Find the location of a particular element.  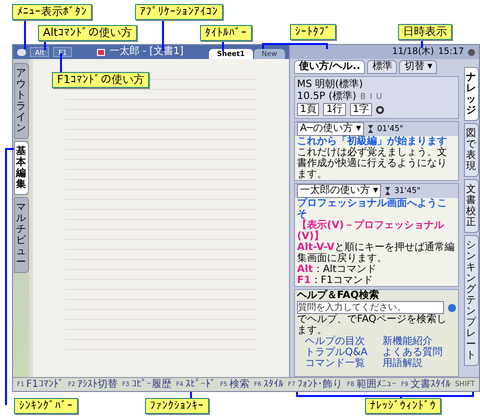

cursor-position: 1字 is located at coordinates (361, 109).